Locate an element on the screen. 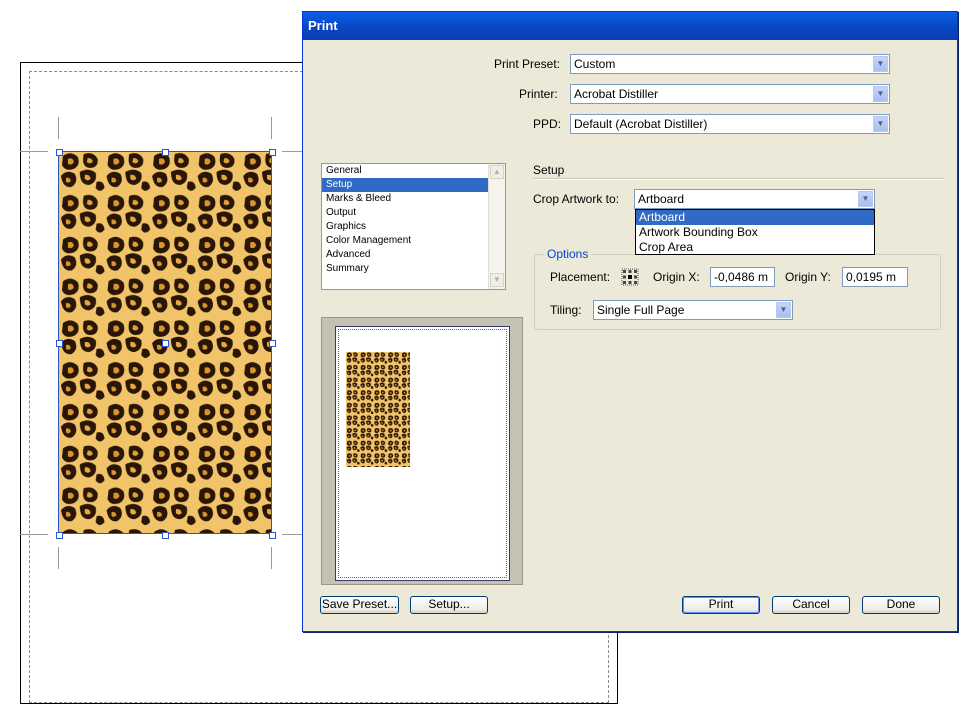 This screenshot has width=979, height=704. print-button: Print is located at coordinates (721, 605).